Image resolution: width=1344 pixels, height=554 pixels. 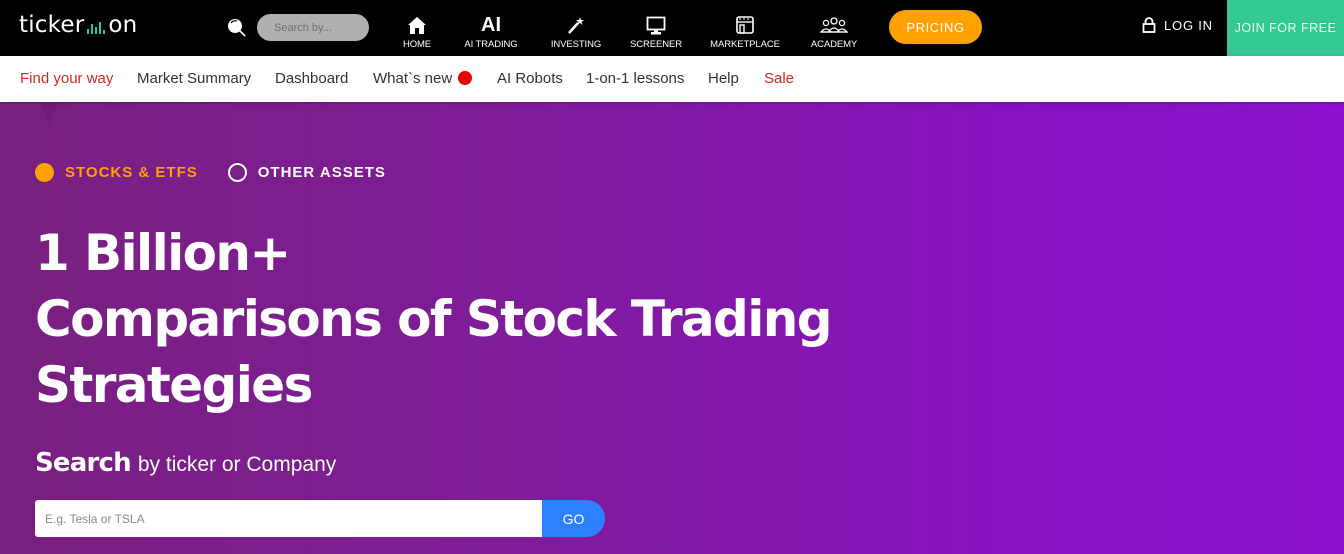 What do you see at coordinates (576, 44) in the screenshot?
I see `nav-investing-label: INVESTING` at bounding box center [576, 44].